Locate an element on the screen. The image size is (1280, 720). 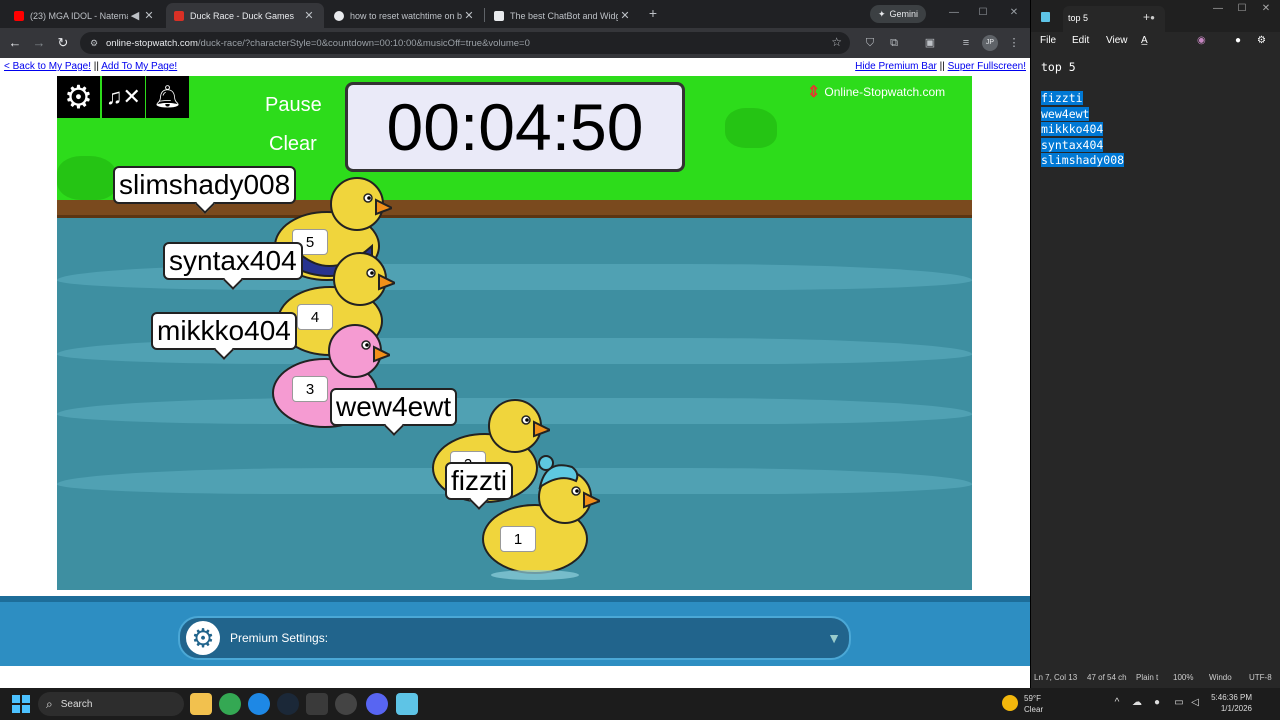
notepad-icon is located at coordinates (1045, 17).